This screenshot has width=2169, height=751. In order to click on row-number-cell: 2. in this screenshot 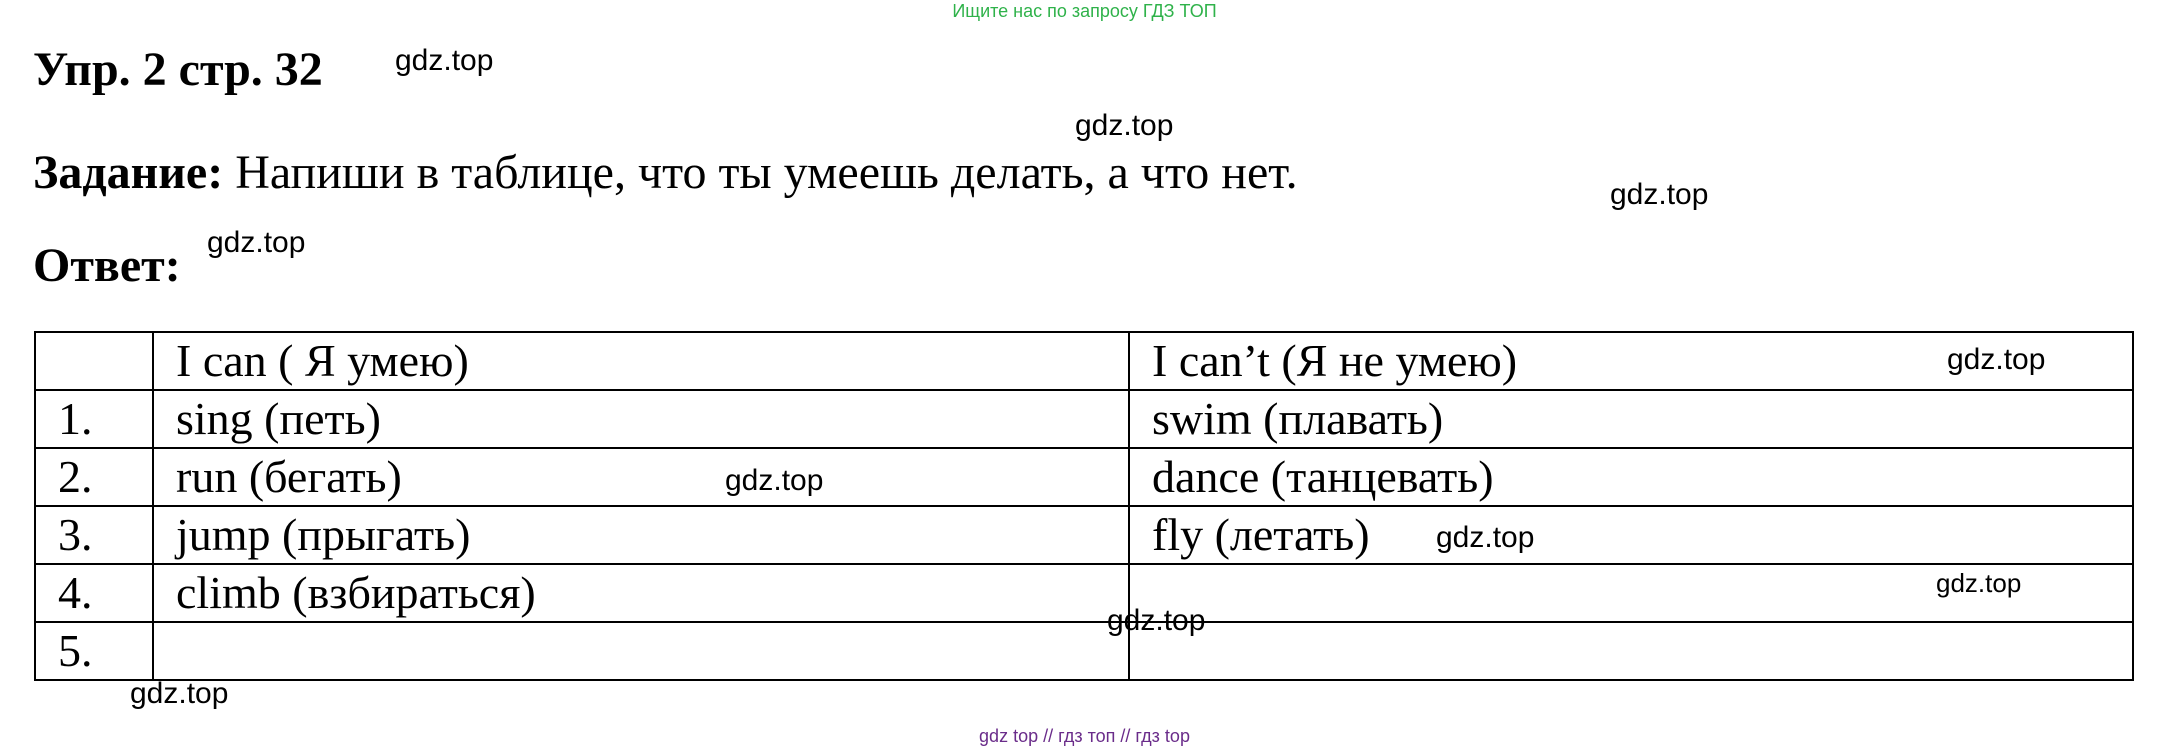, I will do `click(94, 477)`.